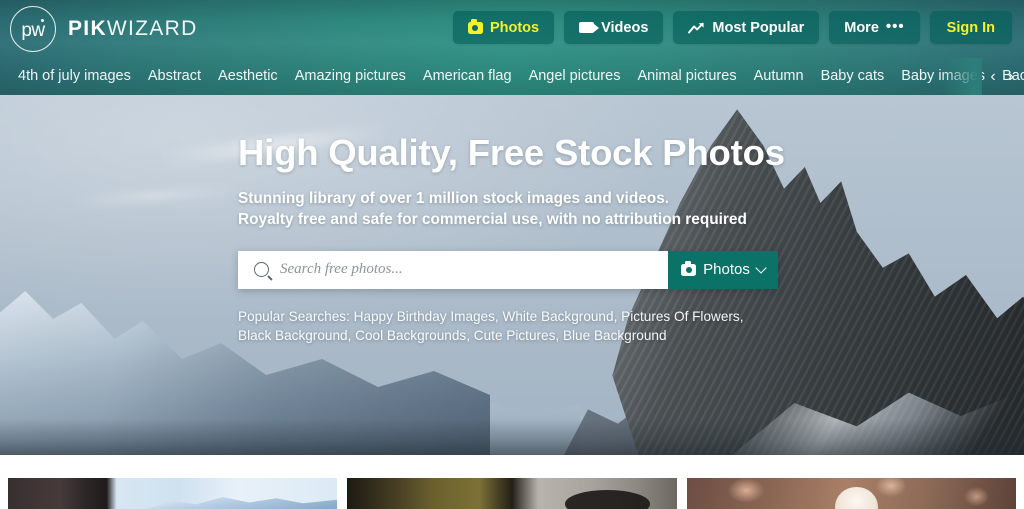  Describe the element at coordinates (474, 270) in the screenshot. I see `search-input` at that location.